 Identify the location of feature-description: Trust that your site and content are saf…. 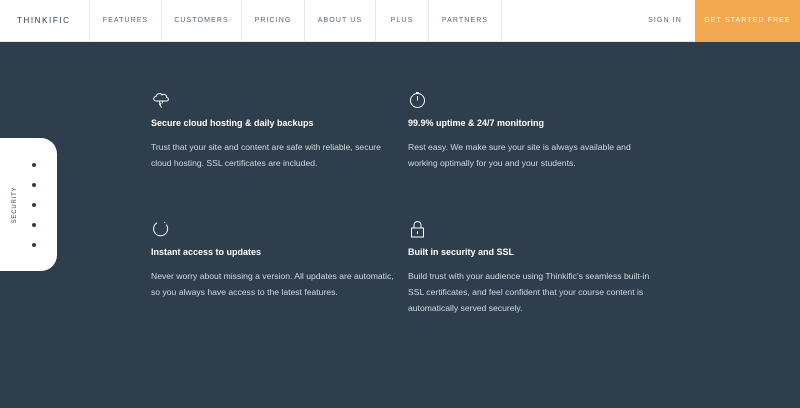
(266, 155).